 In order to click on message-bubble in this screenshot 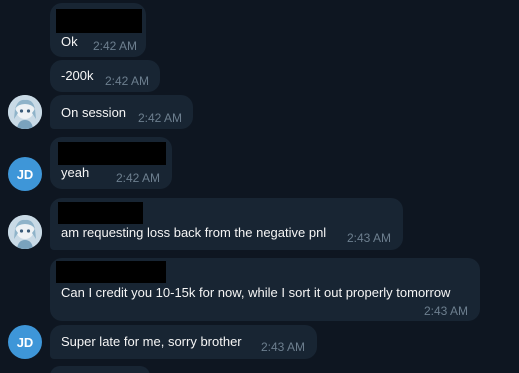, I will do `click(100, 369)`.